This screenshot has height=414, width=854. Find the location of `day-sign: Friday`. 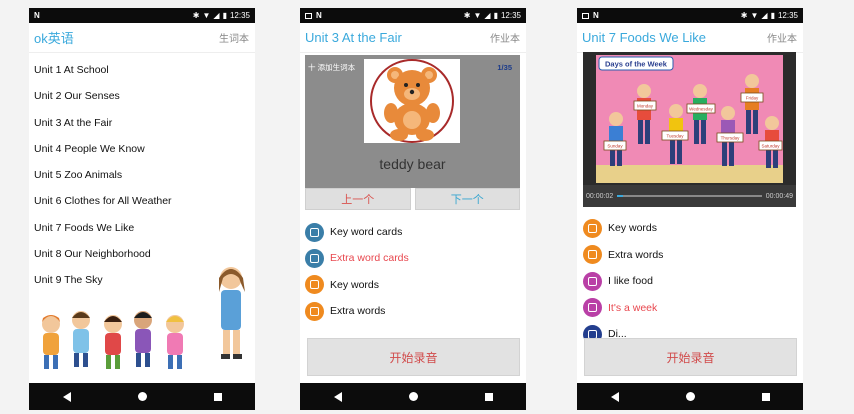

day-sign: Friday is located at coordinates (752, 98).